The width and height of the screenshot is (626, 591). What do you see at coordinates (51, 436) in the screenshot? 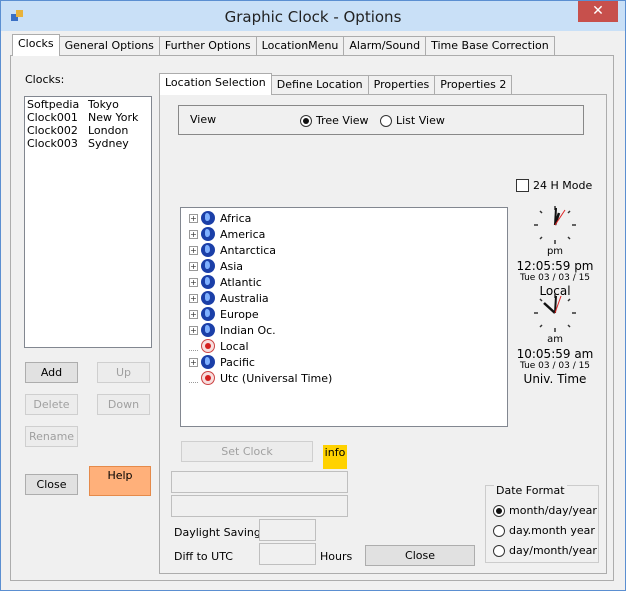
I see `rename-button: Rename` at bounding box center [51, 436].